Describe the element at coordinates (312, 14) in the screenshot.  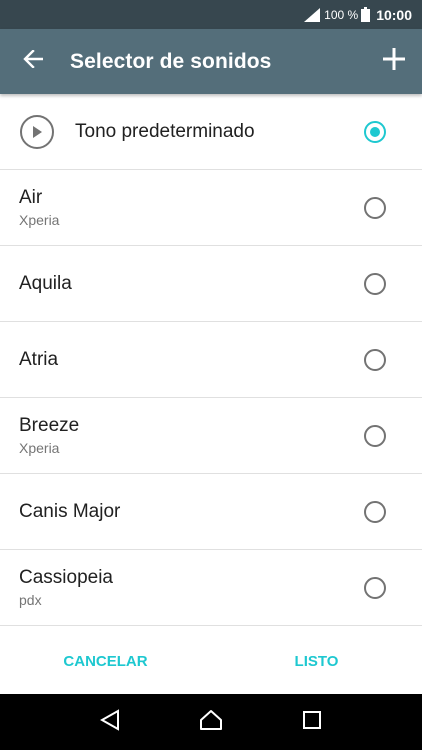
I see `signal-icon` at that location.